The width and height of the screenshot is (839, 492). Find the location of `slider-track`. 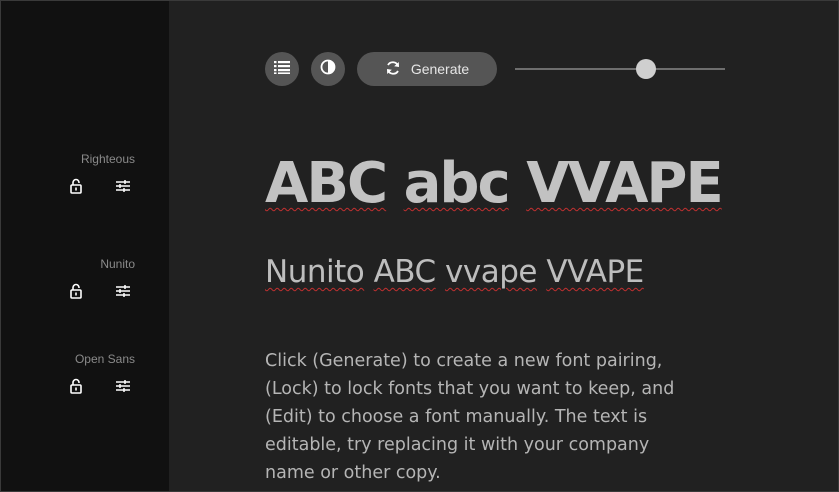

slider-track is located at coordinates (620, 69).